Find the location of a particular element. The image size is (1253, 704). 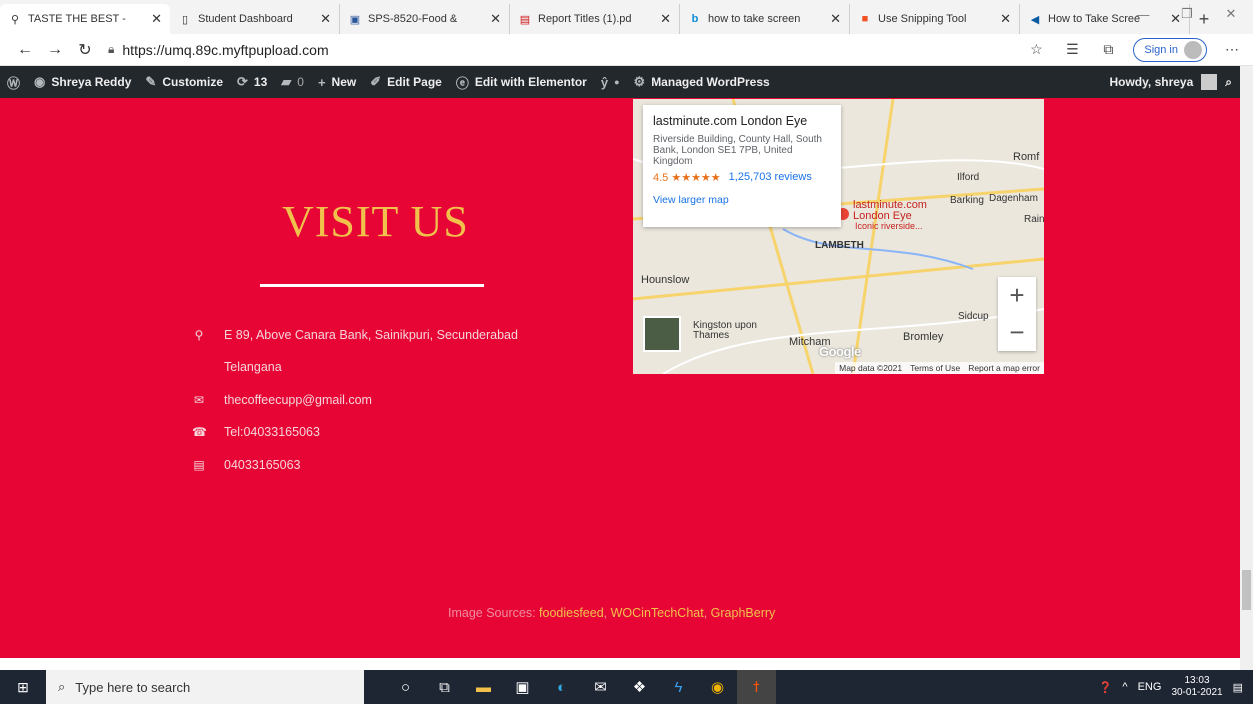

search-icon: ⌕ is located at coordinates (1228, 82).